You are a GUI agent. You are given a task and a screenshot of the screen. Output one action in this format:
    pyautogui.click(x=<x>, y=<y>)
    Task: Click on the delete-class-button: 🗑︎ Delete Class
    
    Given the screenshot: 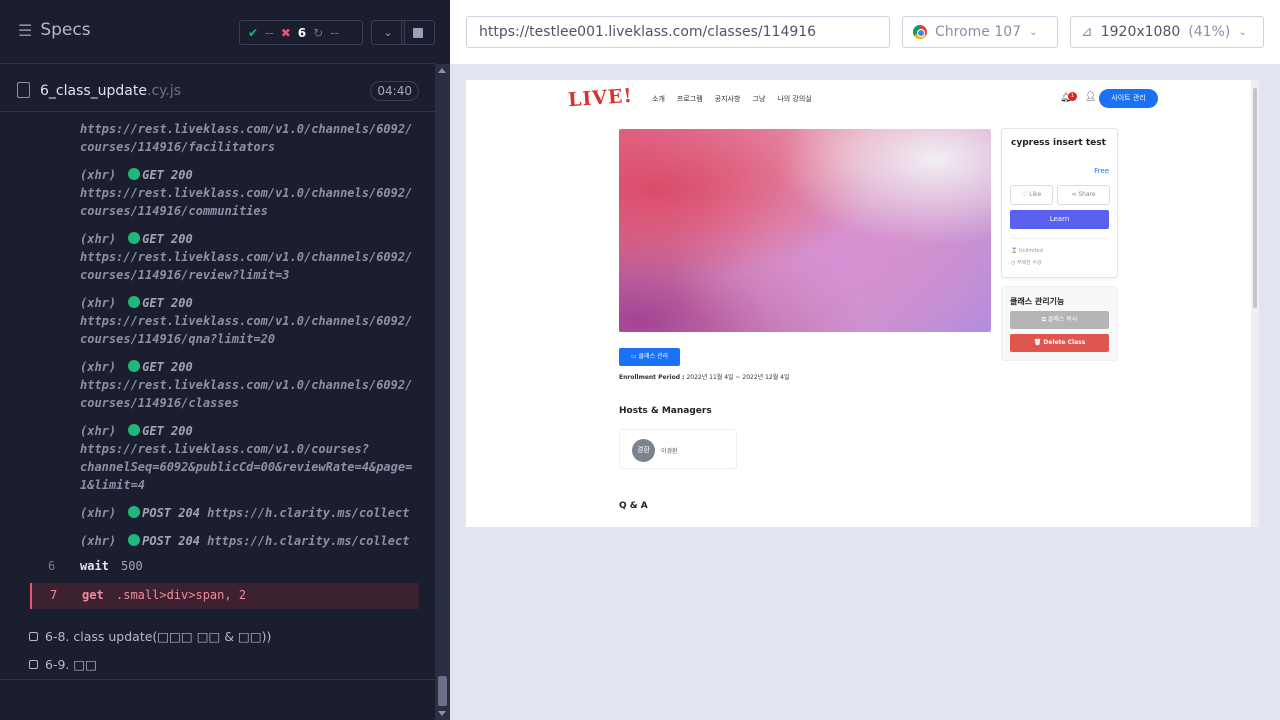 What is the action you would take?
    pyautogui.click(x=1059, y=343)
    